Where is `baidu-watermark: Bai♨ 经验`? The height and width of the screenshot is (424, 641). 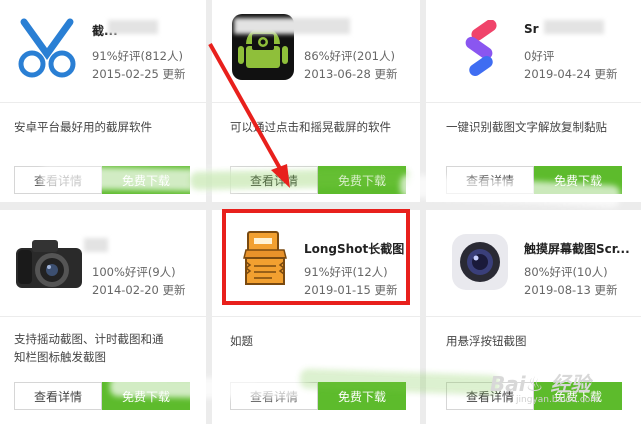
baidu-watermark: Bai♨ 经验 is located at coordinates (540, 384).